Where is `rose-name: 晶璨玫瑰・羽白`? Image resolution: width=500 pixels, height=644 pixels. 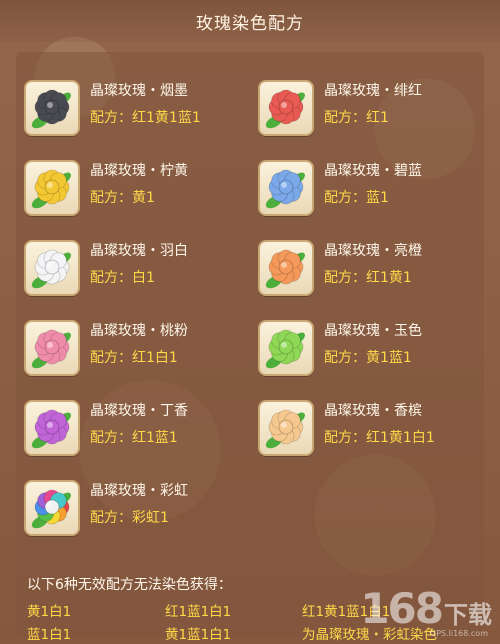
rose-name: 晶璨玫瑰・羽白 is located at coordinates (139, 251).